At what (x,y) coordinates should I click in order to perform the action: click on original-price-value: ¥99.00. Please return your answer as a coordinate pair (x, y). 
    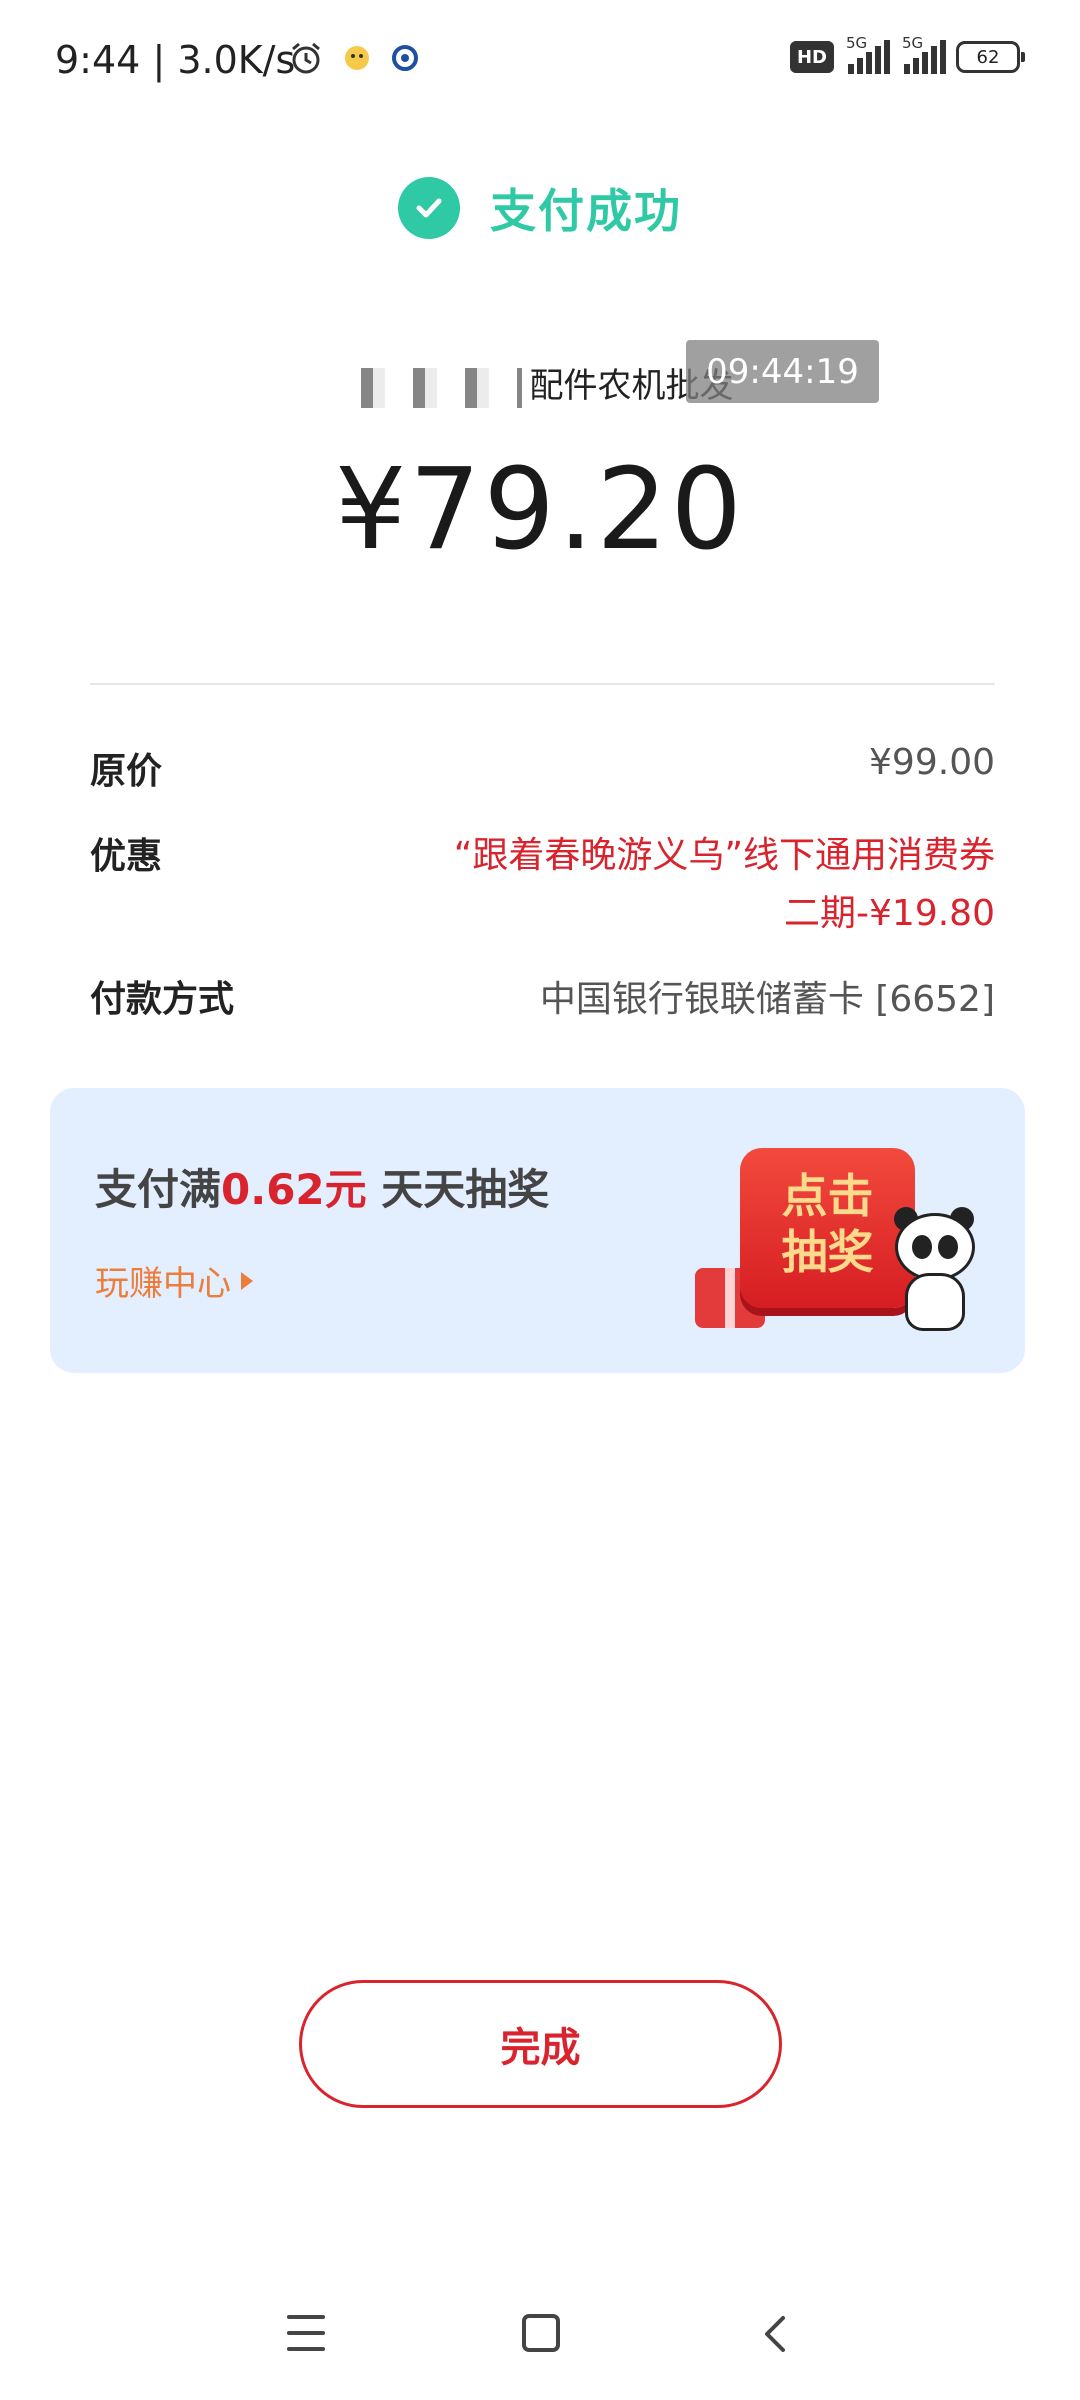
    Looking at the image, I should click on (932, 762).